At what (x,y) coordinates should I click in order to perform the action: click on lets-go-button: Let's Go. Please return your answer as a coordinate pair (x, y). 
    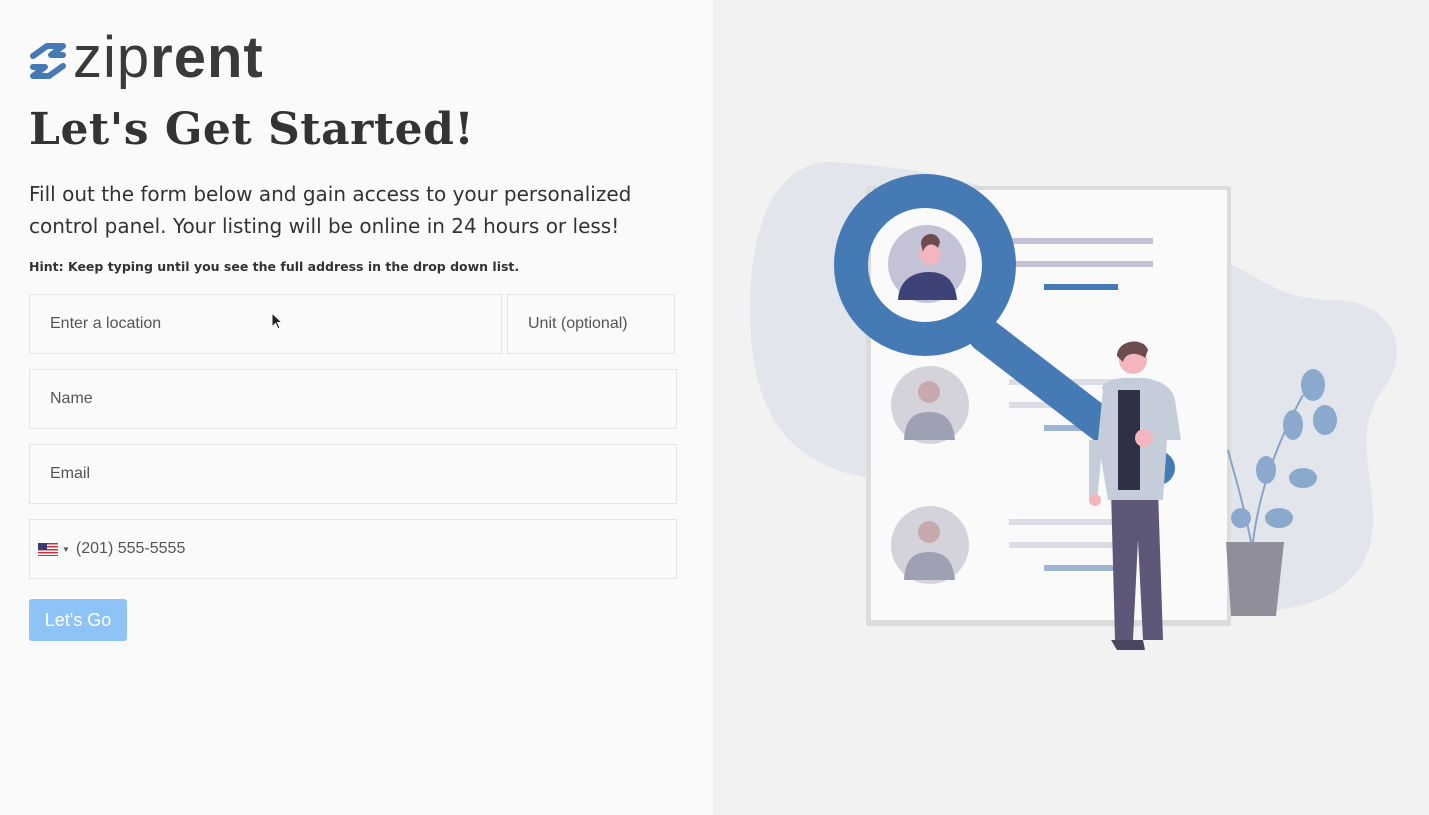
    Looking at the image, I should click on (78, 620).